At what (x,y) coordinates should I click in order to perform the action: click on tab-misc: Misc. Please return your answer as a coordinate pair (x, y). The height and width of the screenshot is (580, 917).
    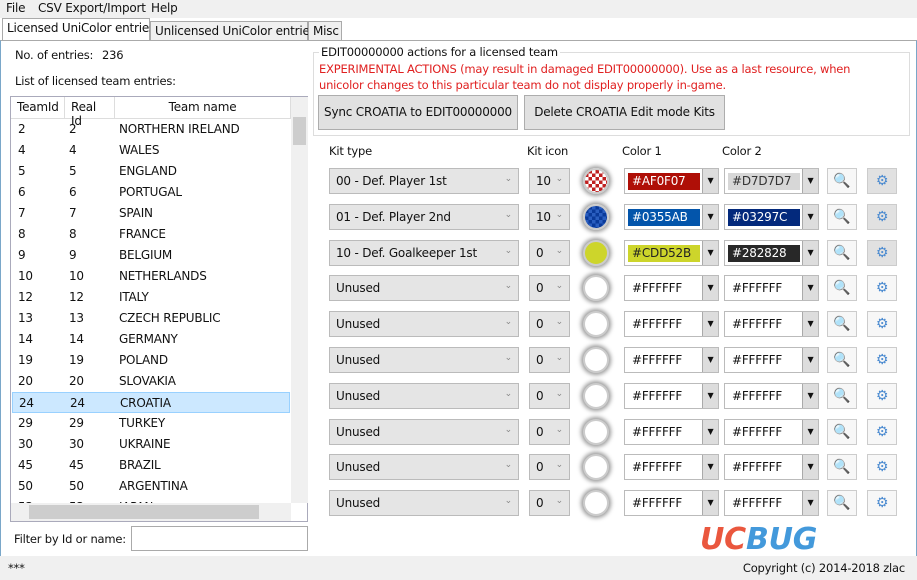
    Looking at the image, I should click on (325, 31).